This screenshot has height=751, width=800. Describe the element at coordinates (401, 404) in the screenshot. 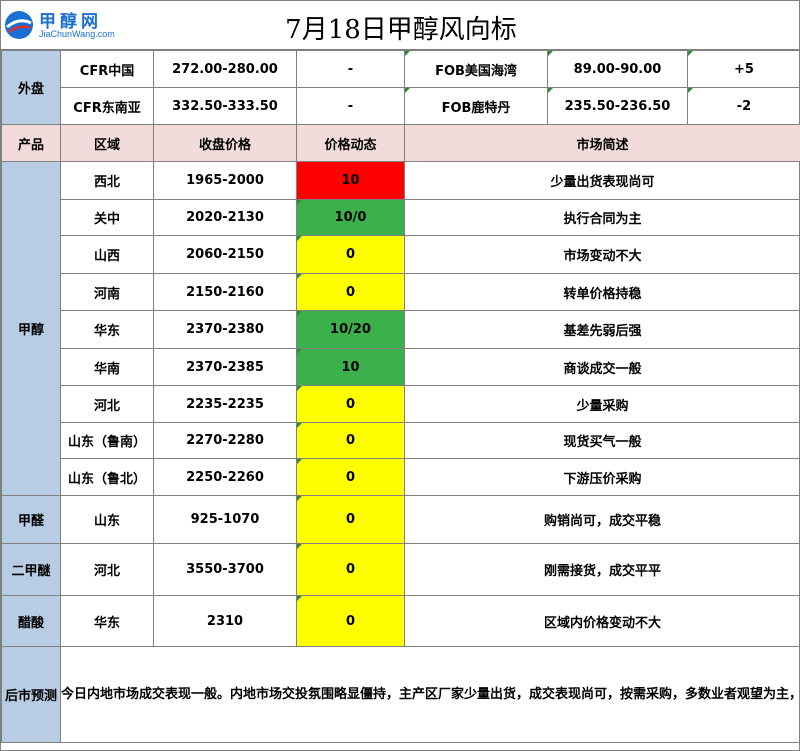

I see `product-row: 河北 2235-2235 0 少量采购` at that location.